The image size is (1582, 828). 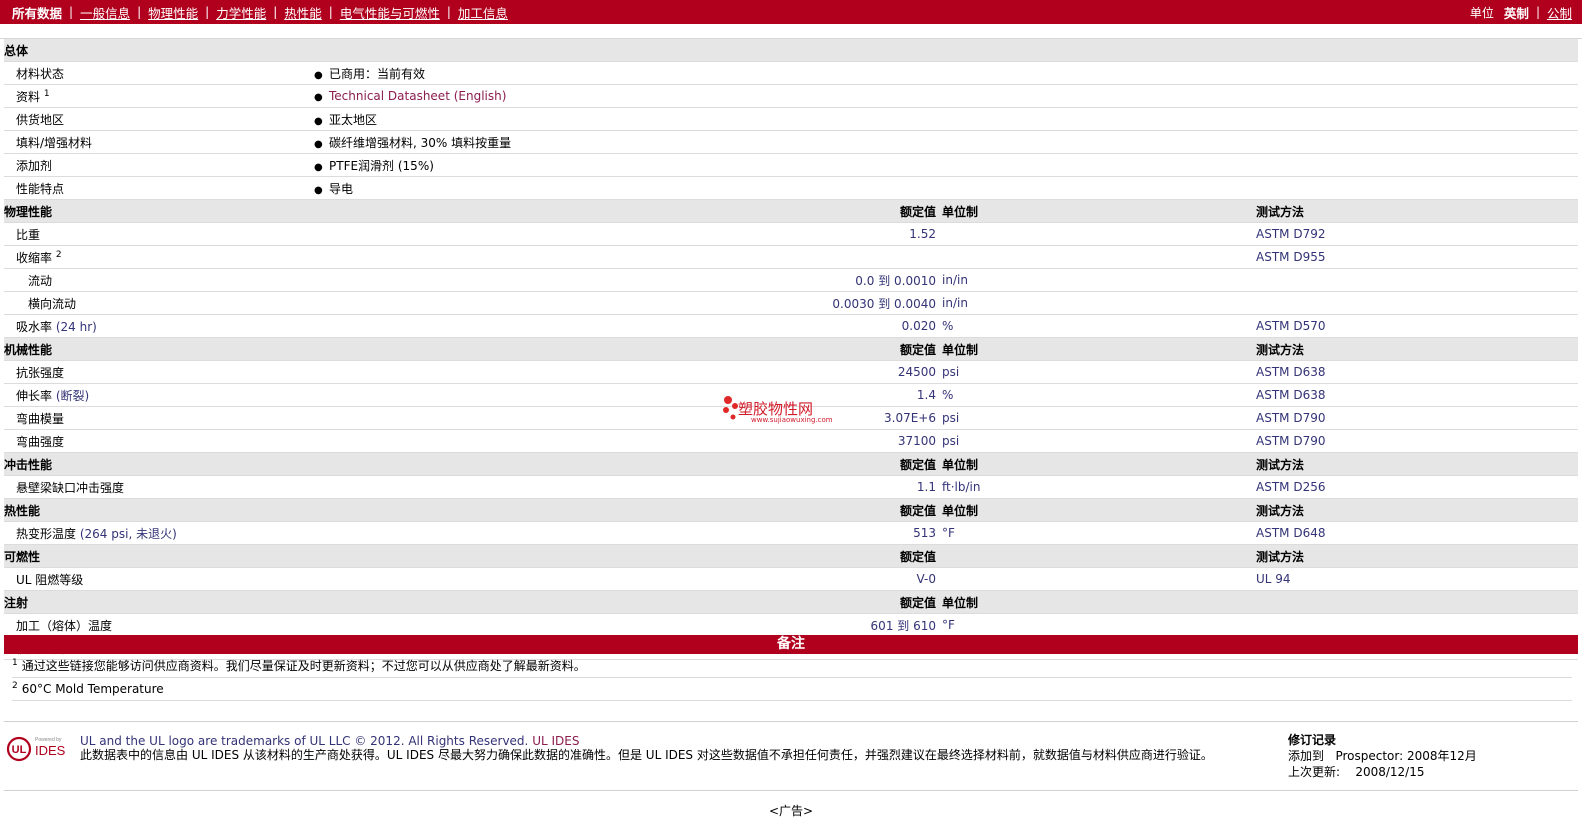 I want to click on nav-item-3: 力学性能, so click(x=241, y=12).